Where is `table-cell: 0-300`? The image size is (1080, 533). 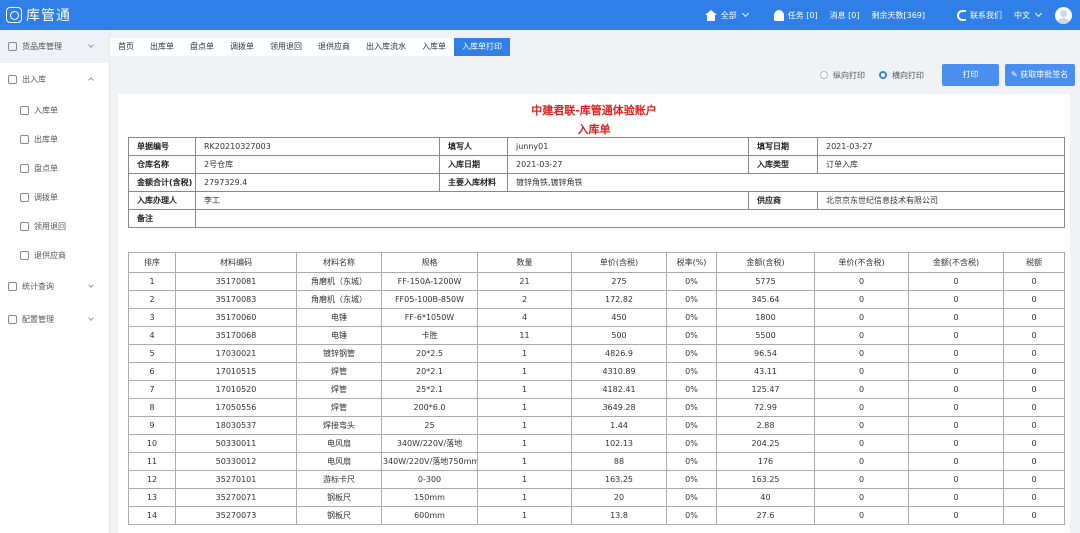 table-cell: 0-300 is located at coordinates (429, 479).